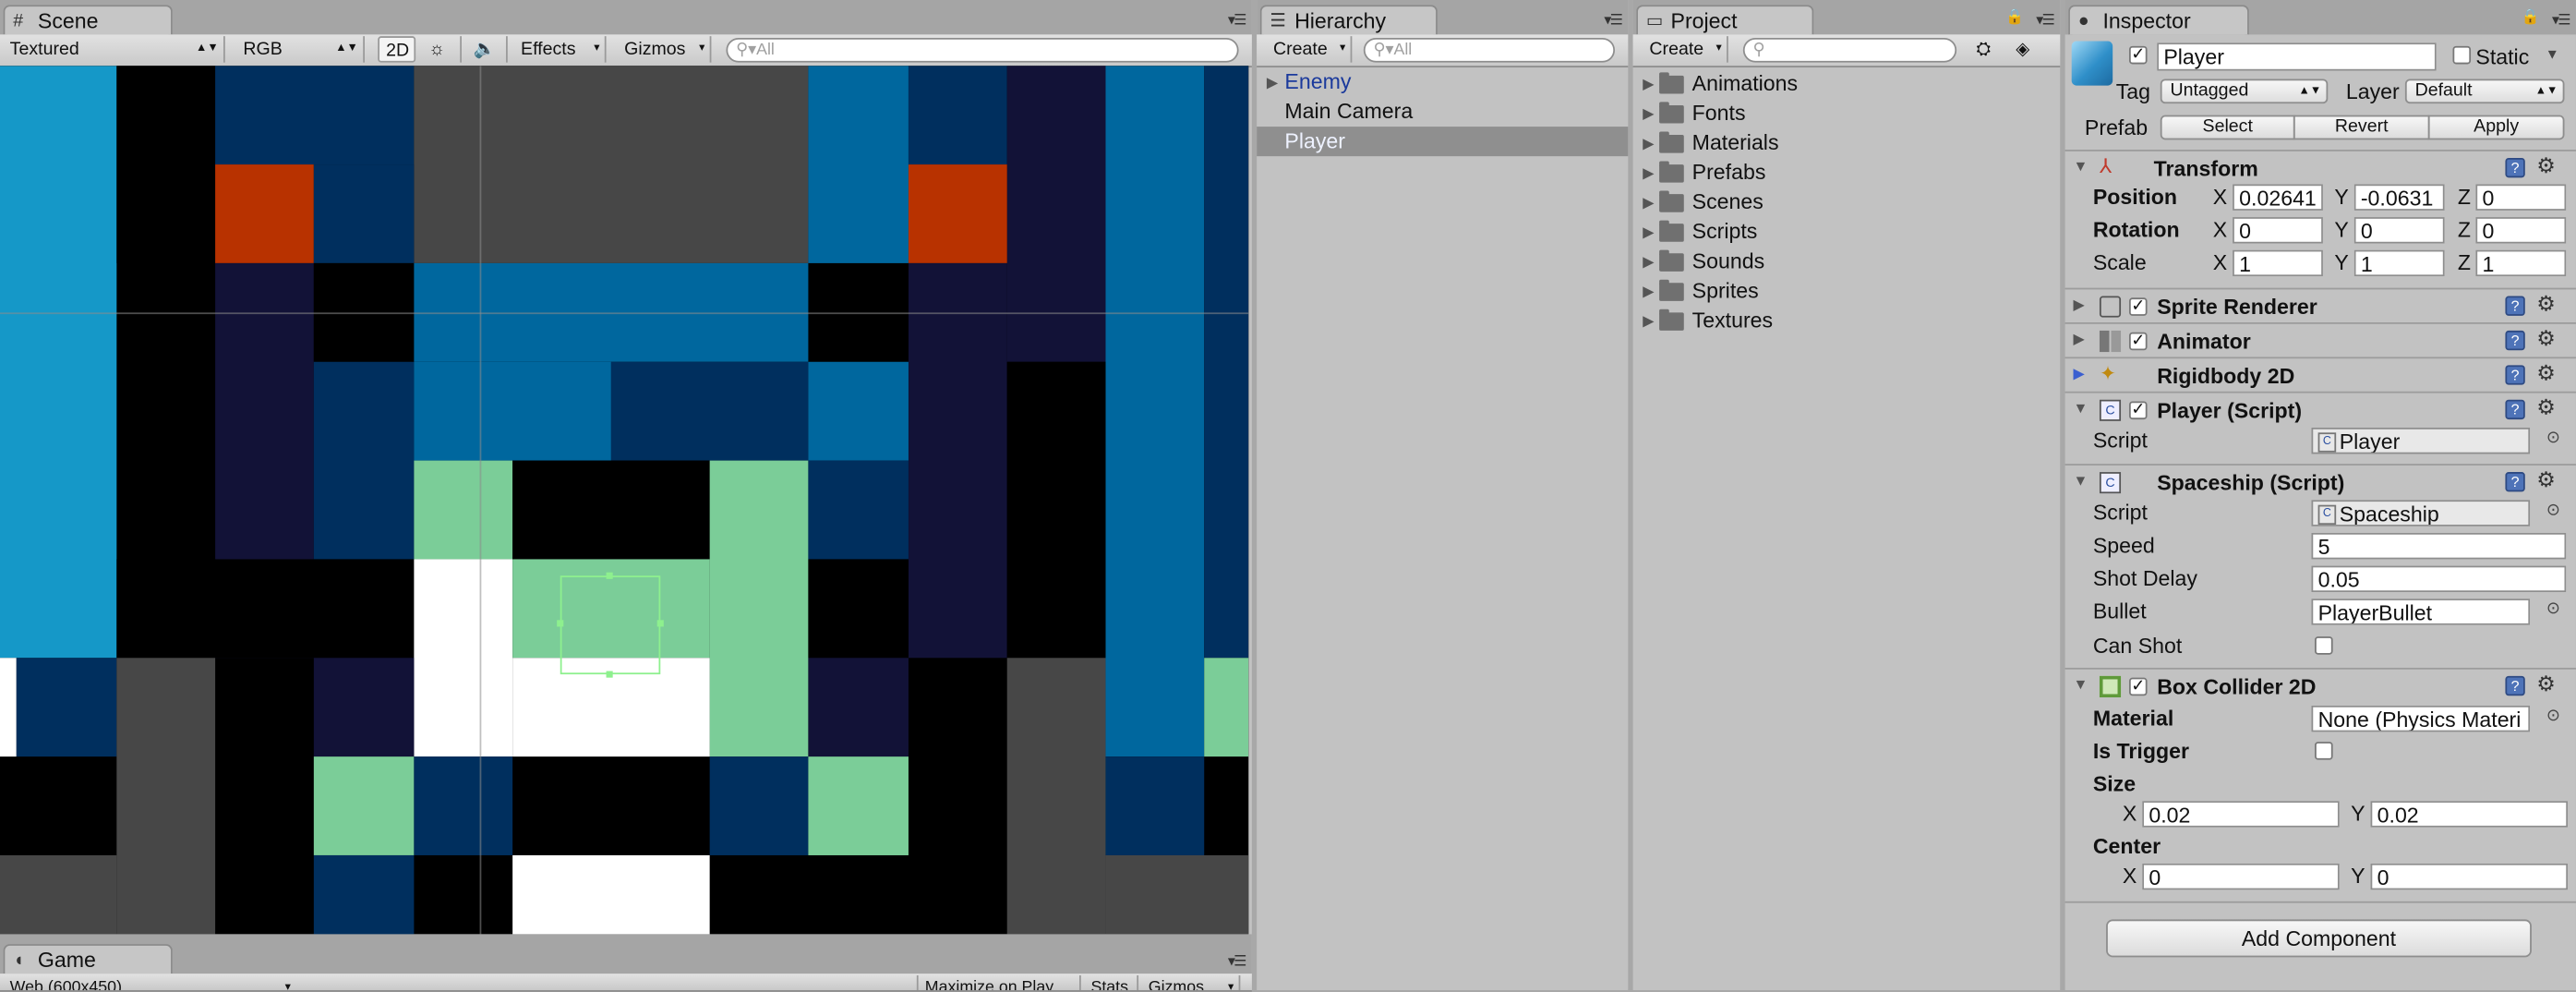 The width and height of the screenshot is (2576, 992). What do you see at coordinates (1725, 20) in the screenshot?
I see `project-tab: ▭ Project` at bounding box center [1725, 20].